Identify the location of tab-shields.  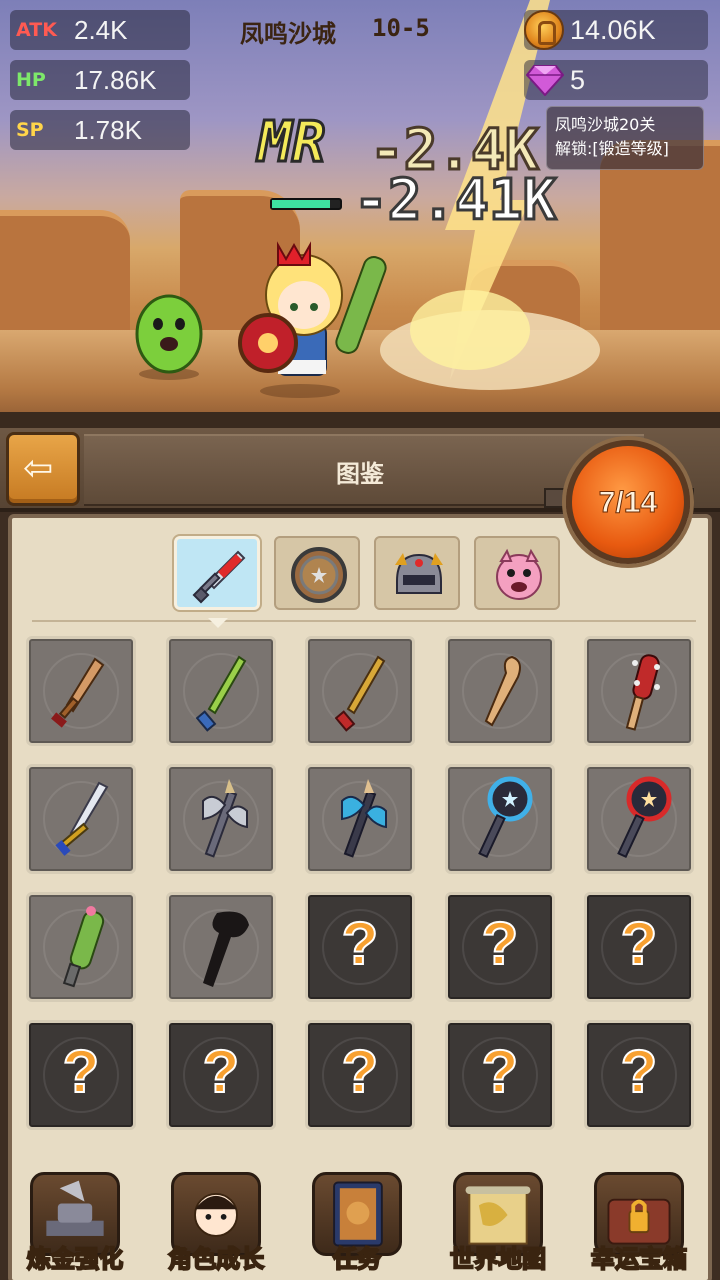
(317, 573).